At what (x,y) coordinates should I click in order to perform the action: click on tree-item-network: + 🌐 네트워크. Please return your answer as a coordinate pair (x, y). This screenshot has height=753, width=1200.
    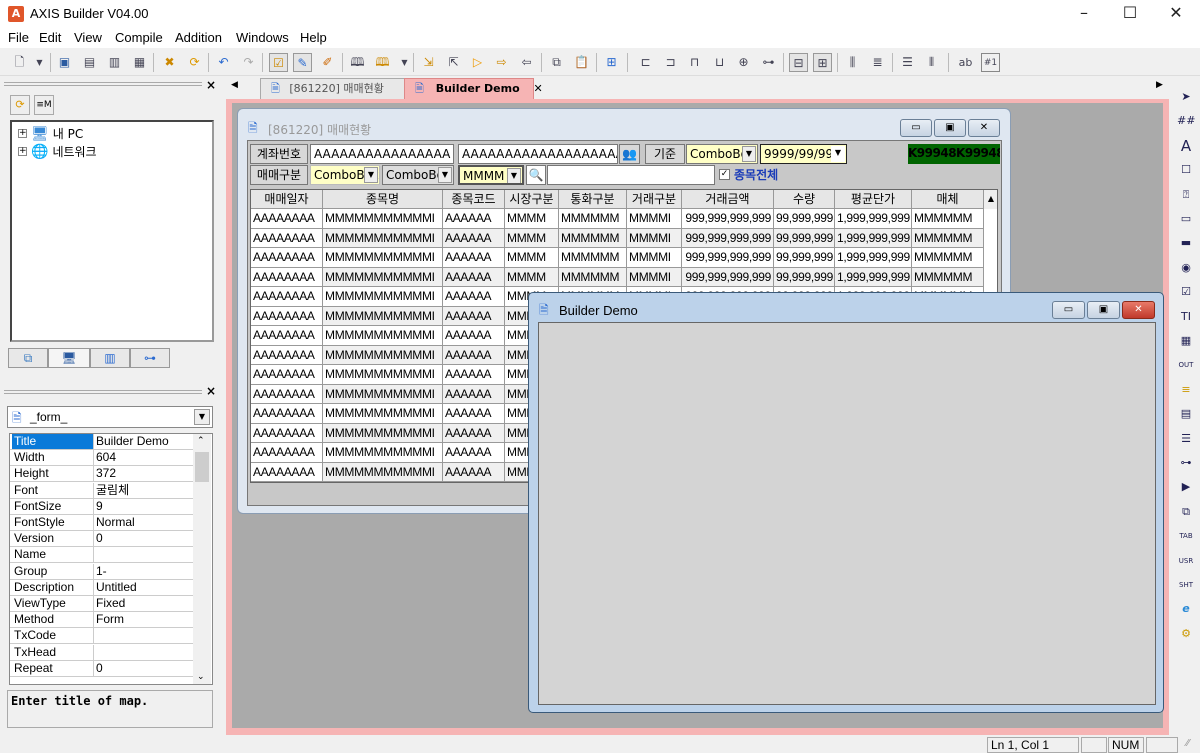
    Looking at the image, I should click on (57, 151).